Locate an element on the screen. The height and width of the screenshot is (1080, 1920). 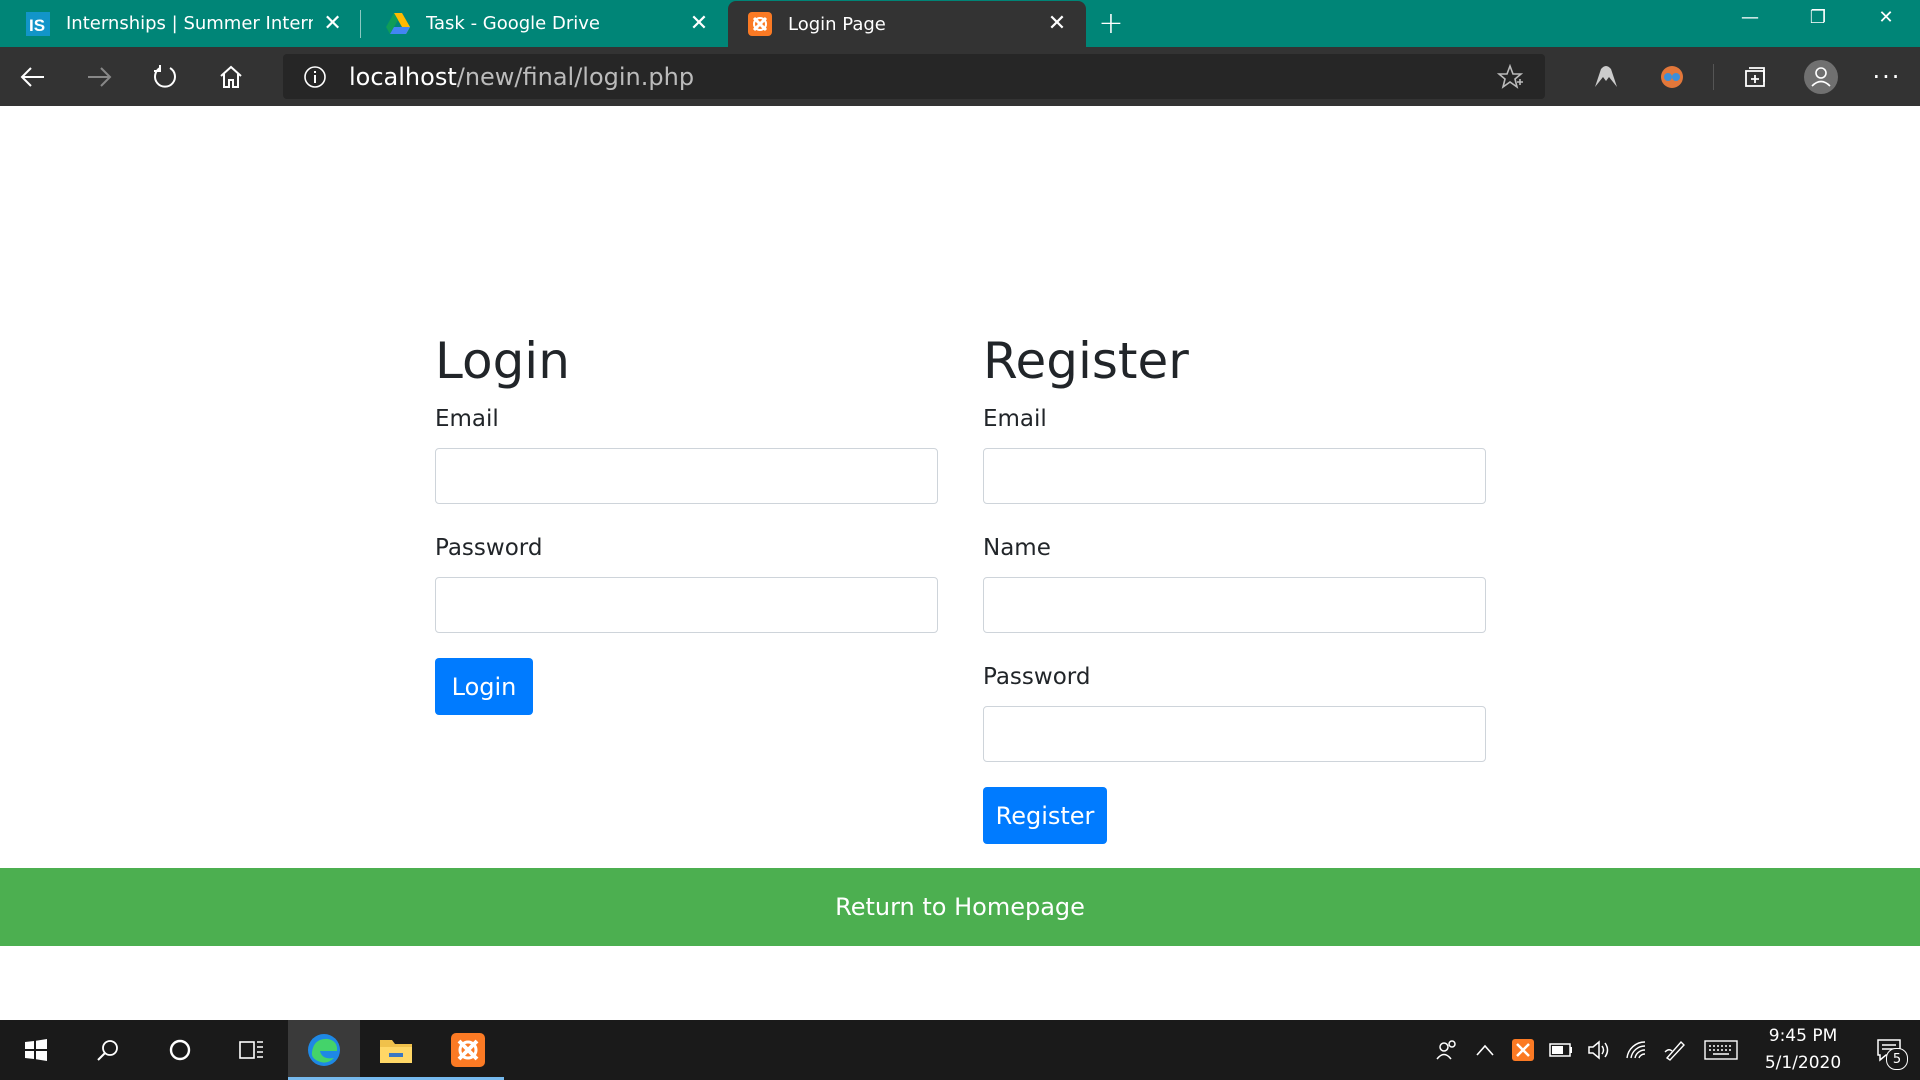
task-view-button is located at coordinates (252, 1050).